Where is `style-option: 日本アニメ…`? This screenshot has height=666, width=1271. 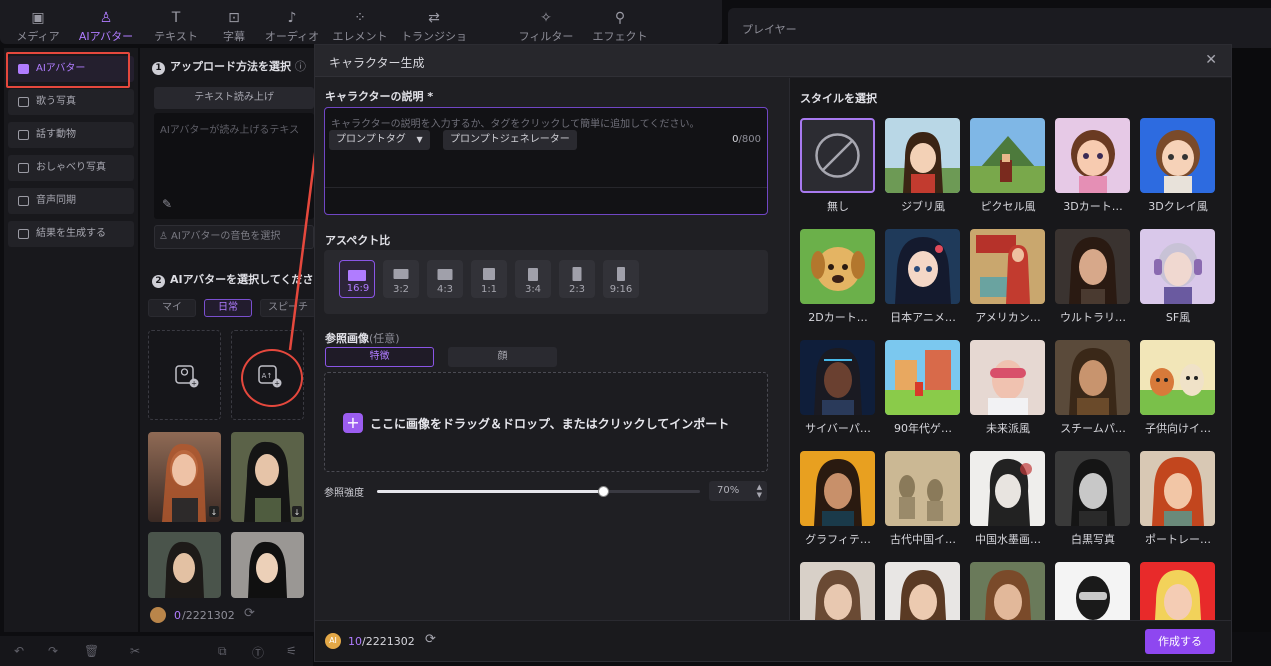 style-option: 日本アニメ… is located at coordinates (923, 277).